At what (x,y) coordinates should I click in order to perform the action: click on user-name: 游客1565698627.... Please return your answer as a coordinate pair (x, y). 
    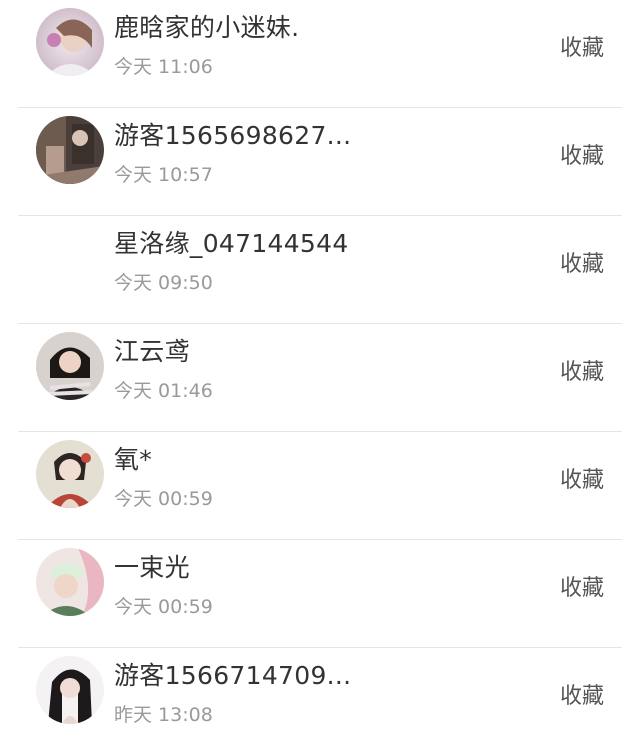
    Looking at the image, I should click on (233, 135).